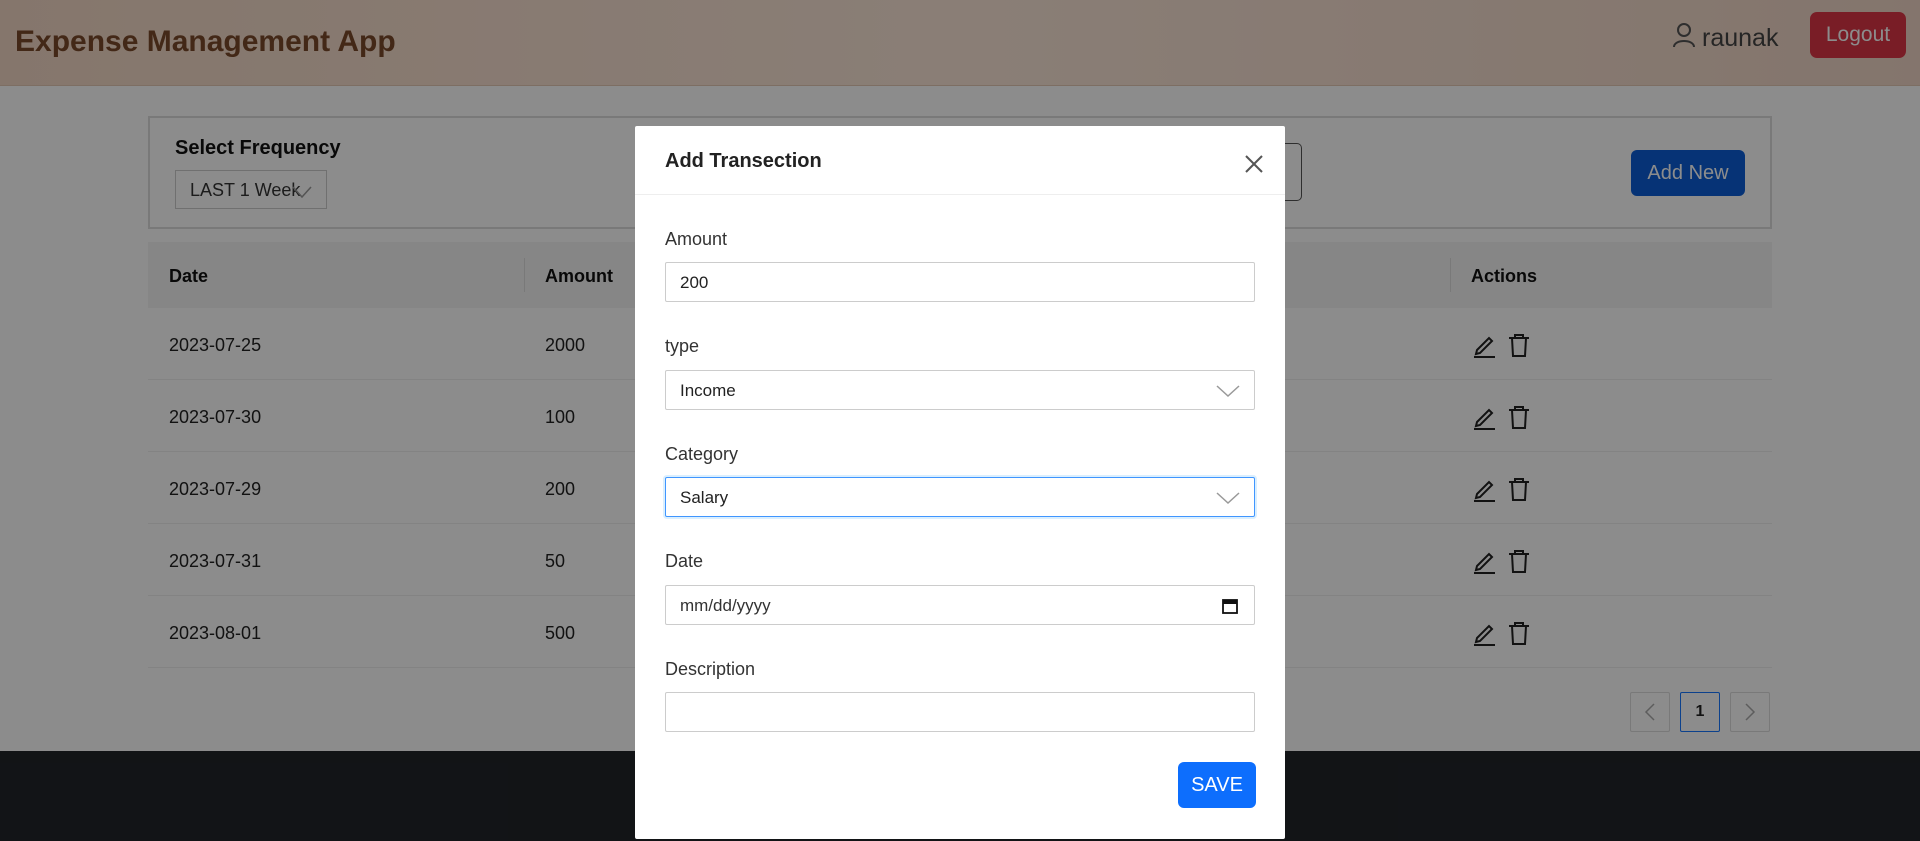  Describe the element at coordinates (960, 605) in the screenshot. I see `date-input: mm/dd/yyyy` at that location.